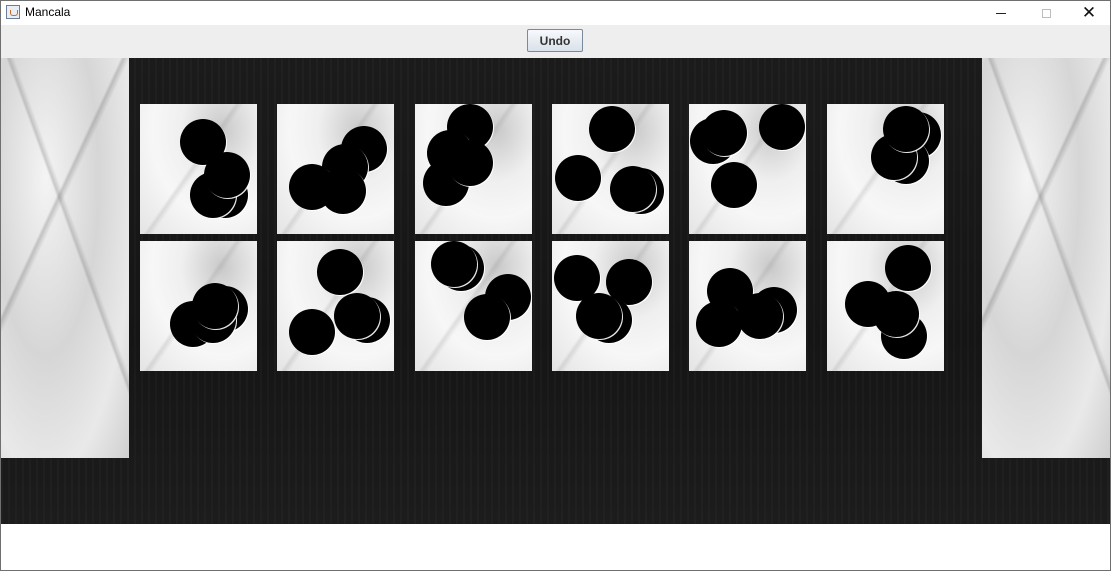 This screenshot has width=1111, height=571. Describe the element at coordinates (48, 12) in the screenshot. I see `window-title: Mancala` at that location.